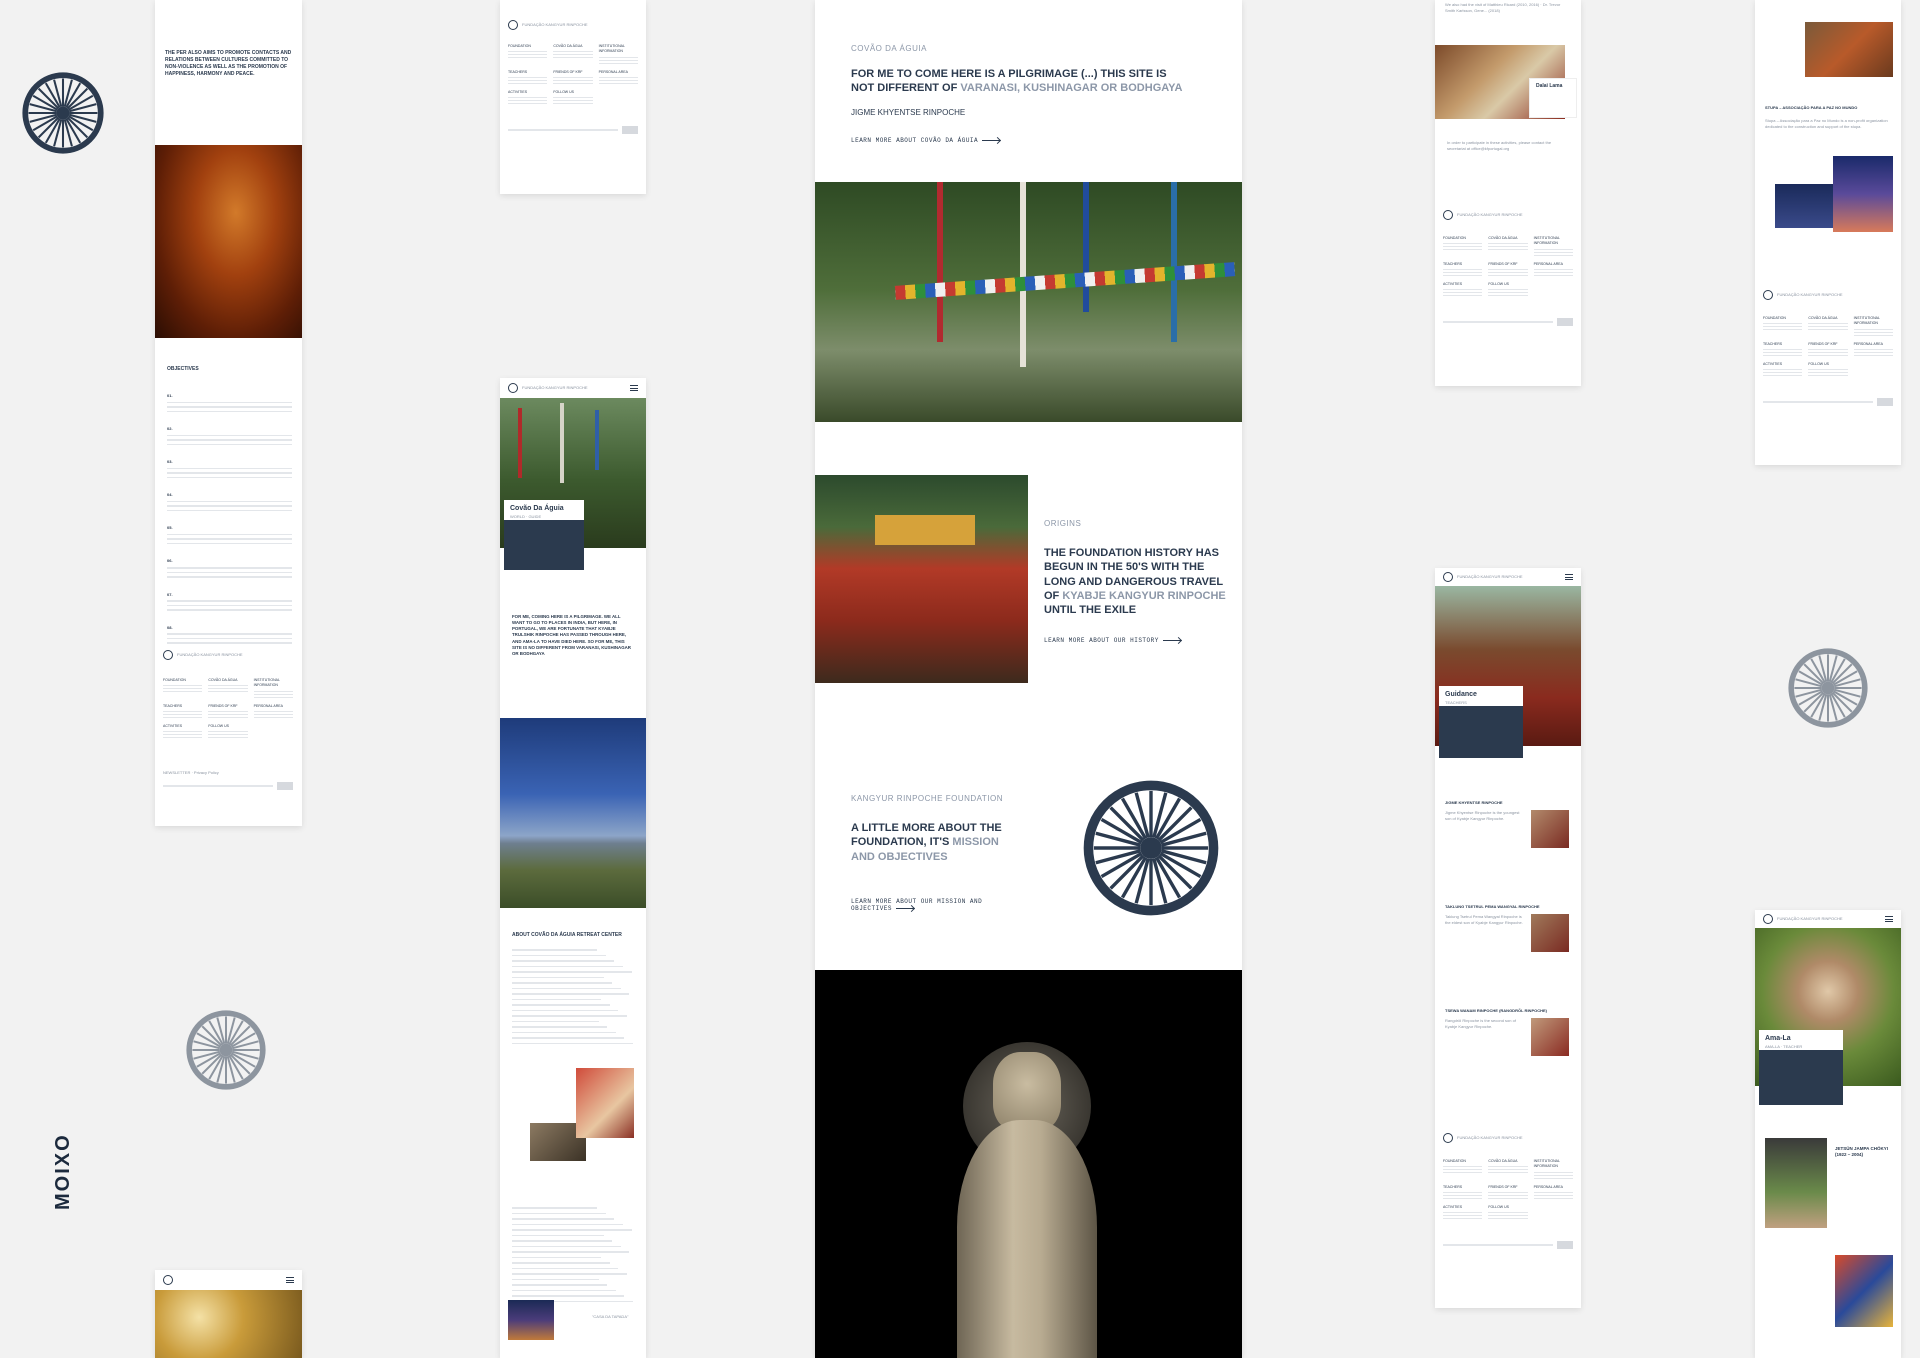 Image resolution: width=1920 pixels, height=1358 pixels. Describe the element at coordinates (1549, 86) in the screenshot. I see `caption-name: Dalai Lama` at that location.